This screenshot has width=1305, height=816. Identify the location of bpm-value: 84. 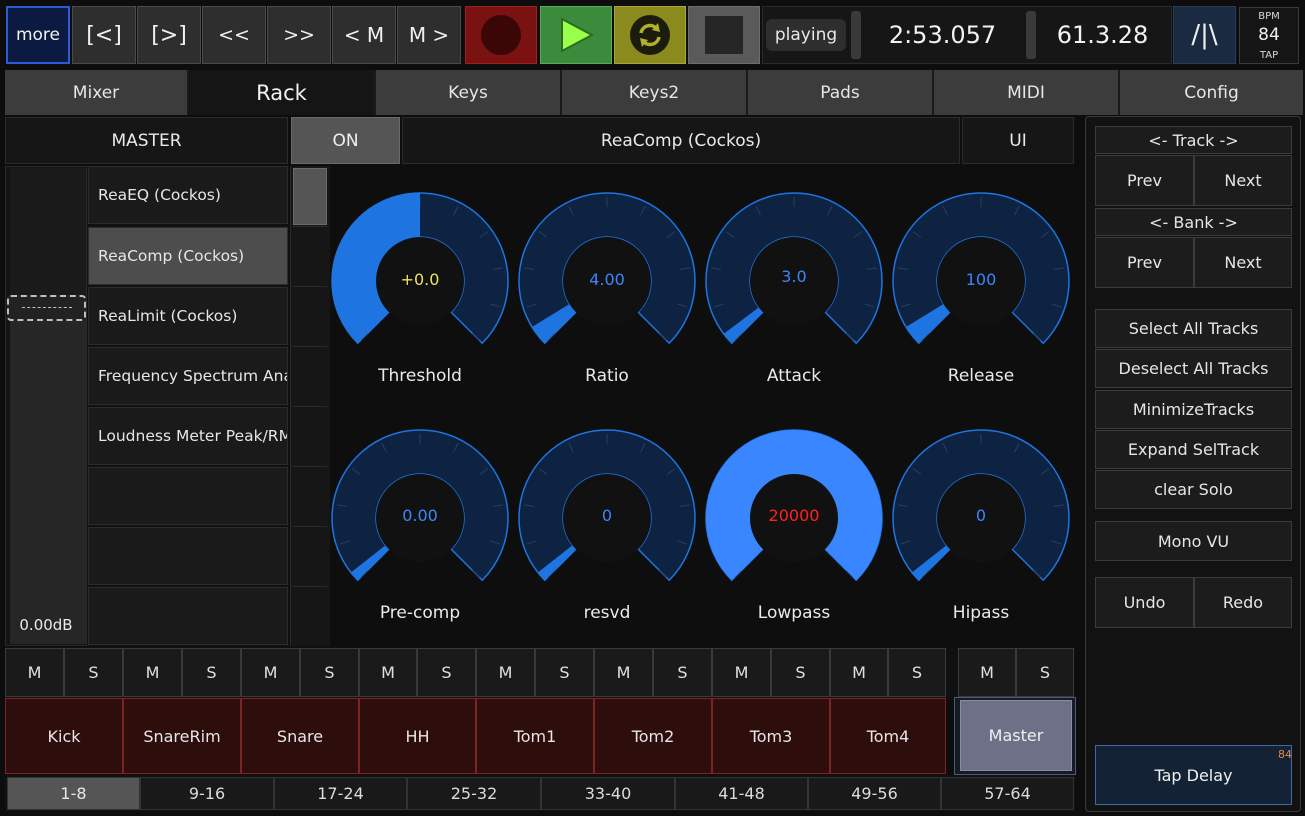
(1269, 35).